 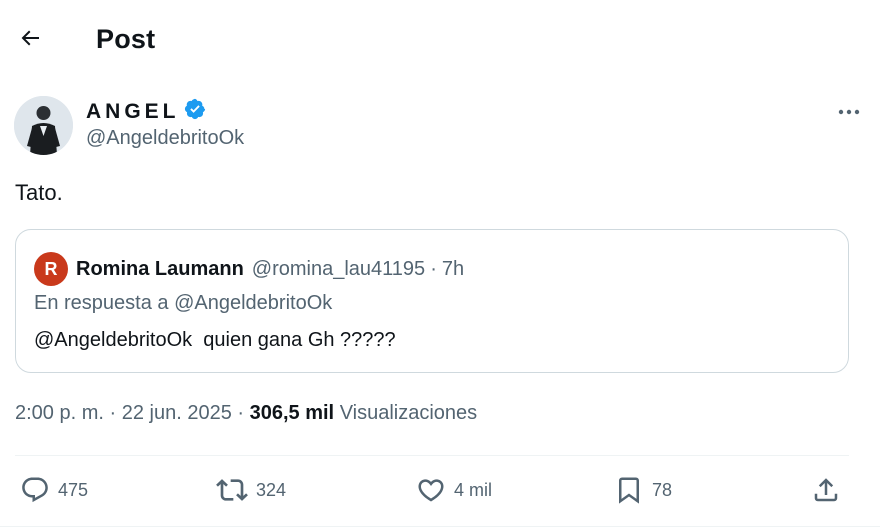 I want to click on share-icon, so click(x=826, y=490).